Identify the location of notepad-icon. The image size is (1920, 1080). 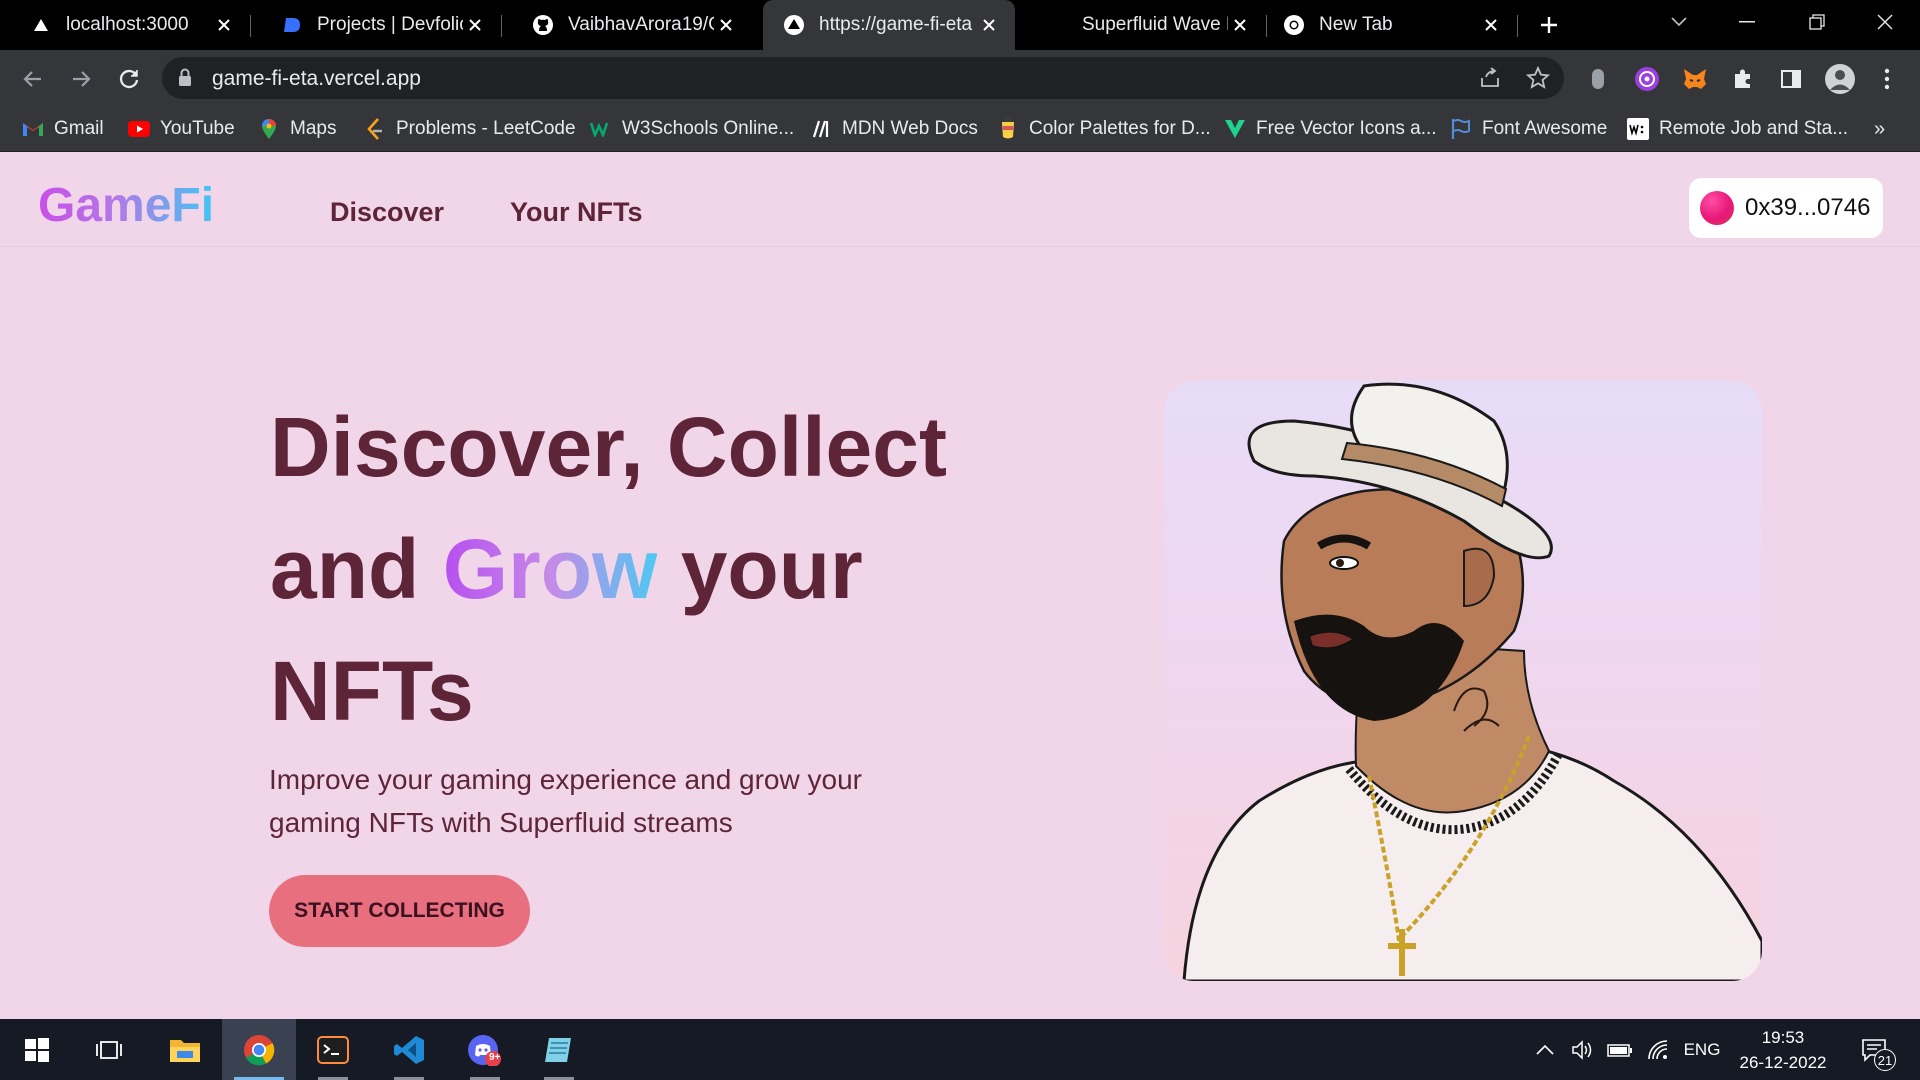
(559, 1049).